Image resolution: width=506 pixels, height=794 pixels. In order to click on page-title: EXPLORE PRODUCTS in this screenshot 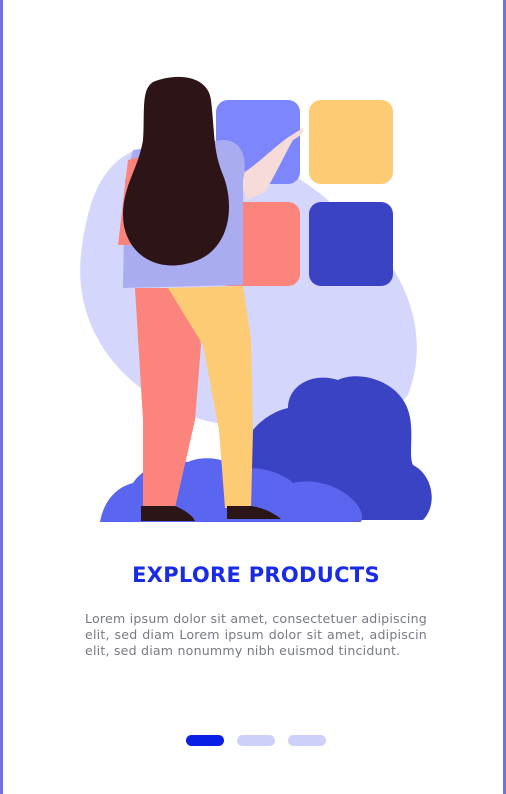, I will do `click(256, 575)`.